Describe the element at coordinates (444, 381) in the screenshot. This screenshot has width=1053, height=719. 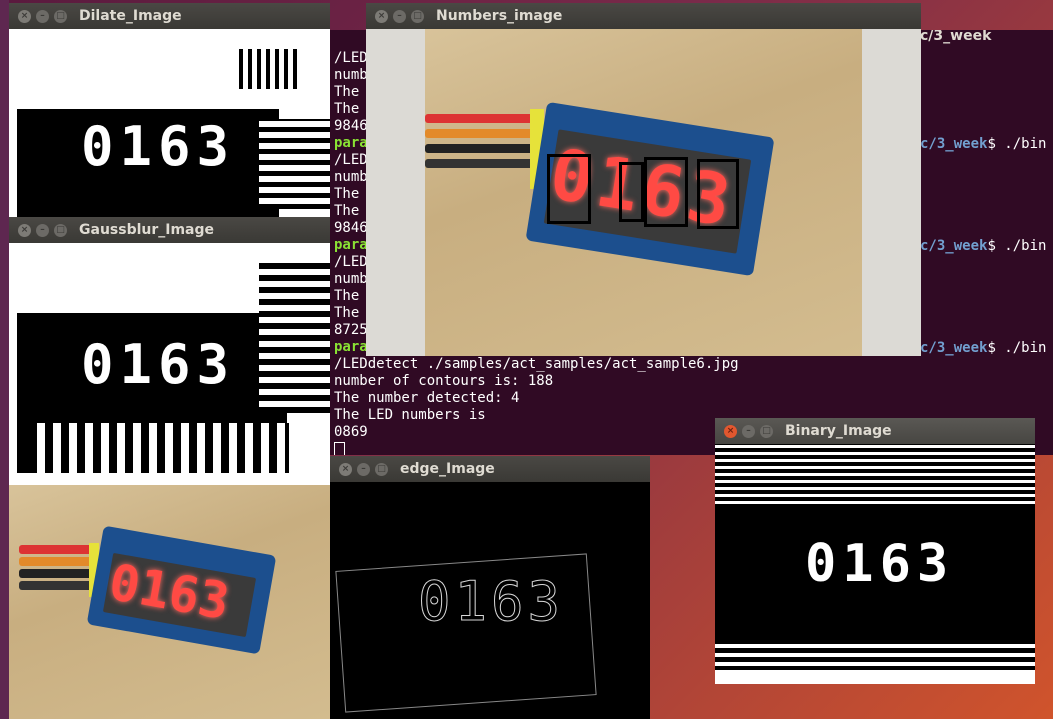
I see `terminal-line: number of contours is: 188` at that location.